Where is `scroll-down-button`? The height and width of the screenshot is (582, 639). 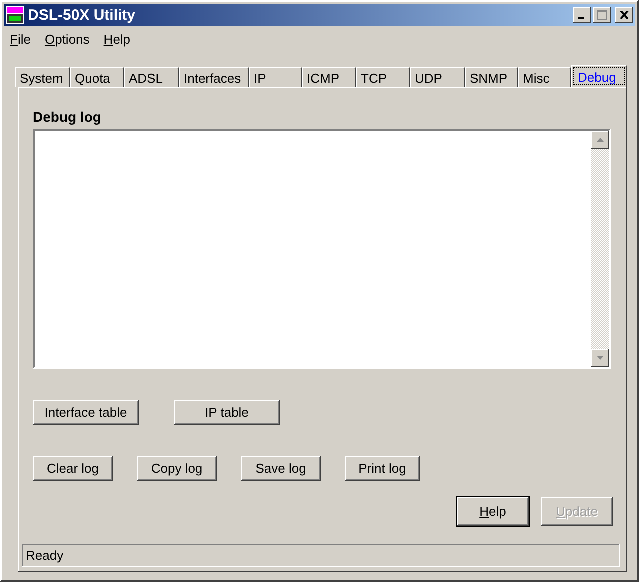
scroll-down-button is located at coordinates (600, 358).